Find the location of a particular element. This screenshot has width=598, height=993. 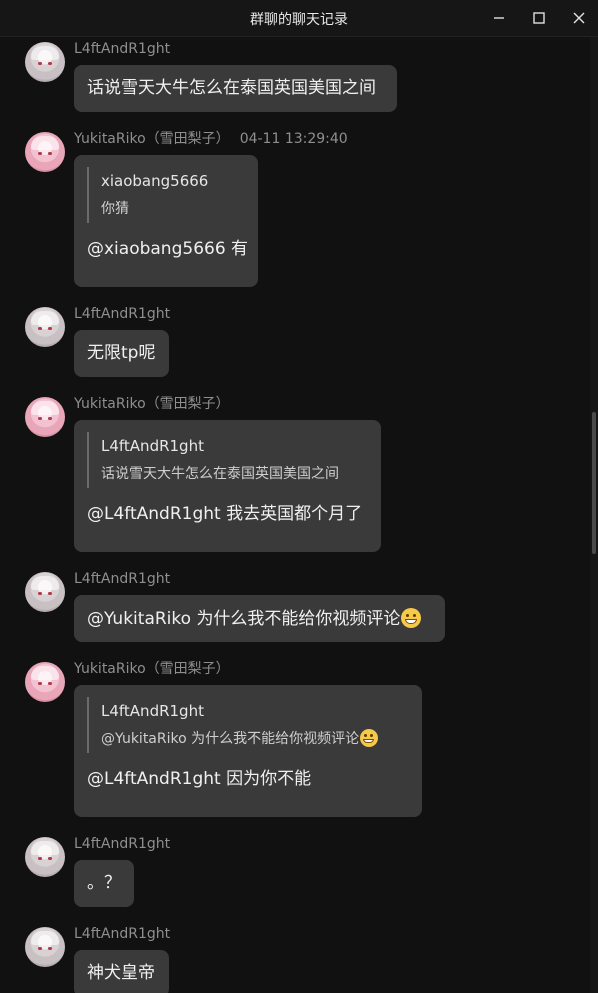

message-text: 神犬皇帝 is located at coordinates (121, 973).